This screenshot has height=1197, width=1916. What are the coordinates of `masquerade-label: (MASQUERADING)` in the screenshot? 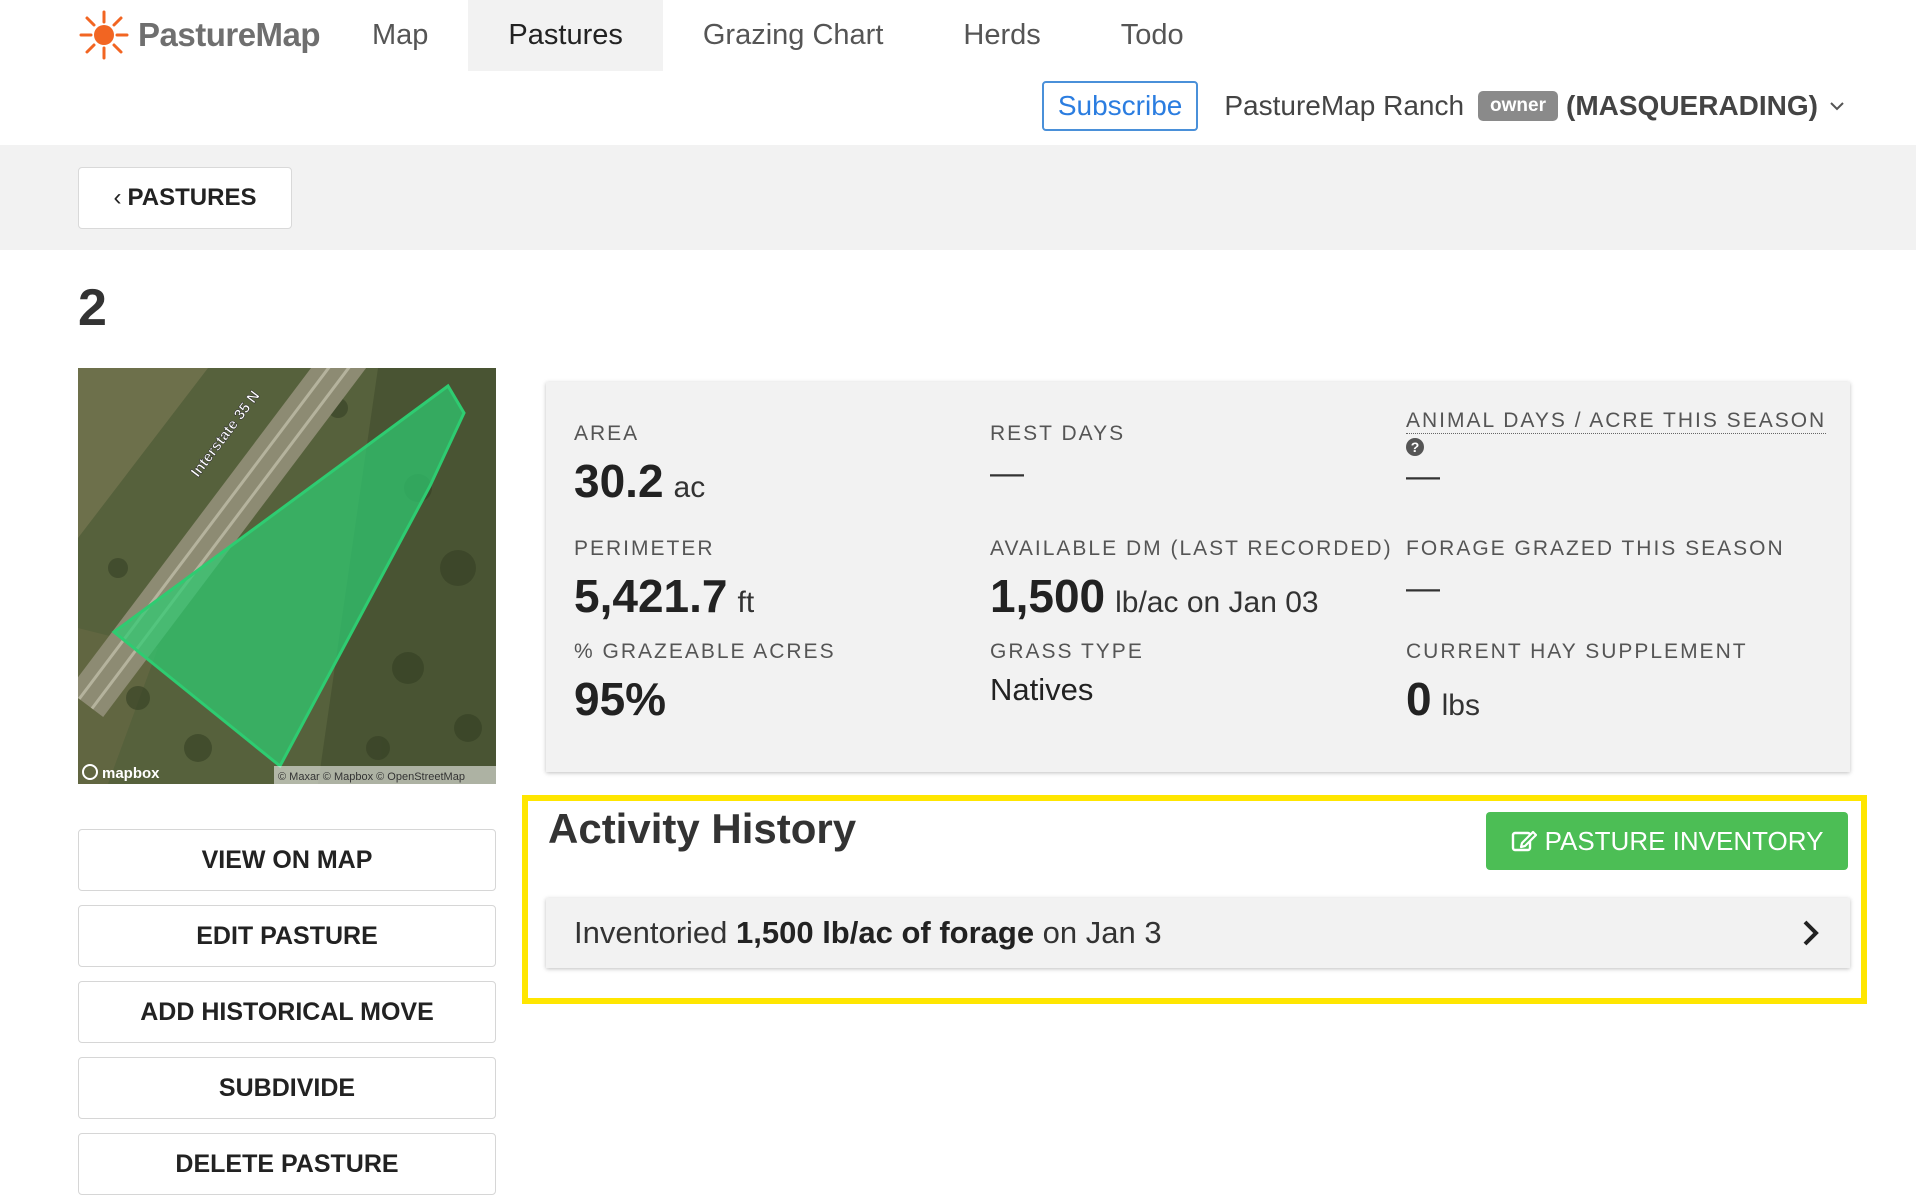 It's located at (1692, 106).